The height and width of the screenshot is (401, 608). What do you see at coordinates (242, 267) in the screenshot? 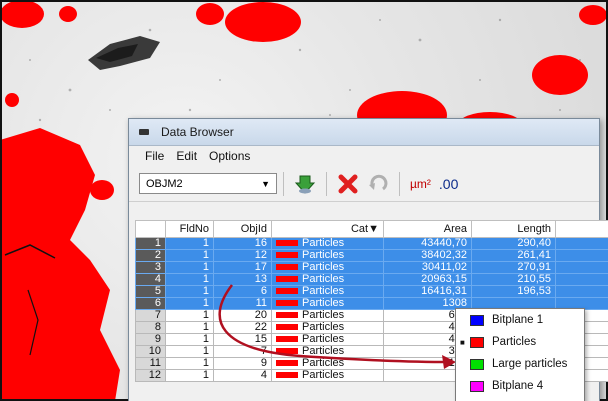
I see `cell-objid: 17` at bounding box center [242, 267].